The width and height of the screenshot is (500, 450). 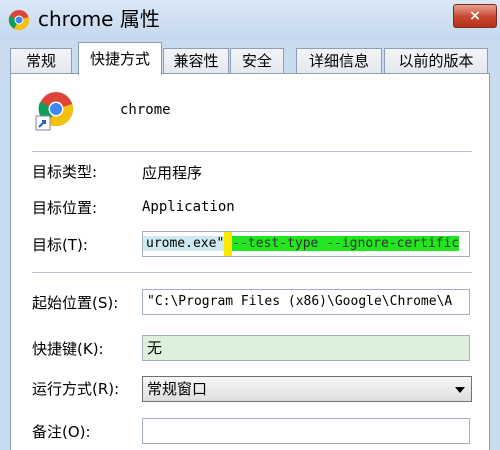 I want to click on run-label: 运行方式(R):, so click(x=76, y=389).